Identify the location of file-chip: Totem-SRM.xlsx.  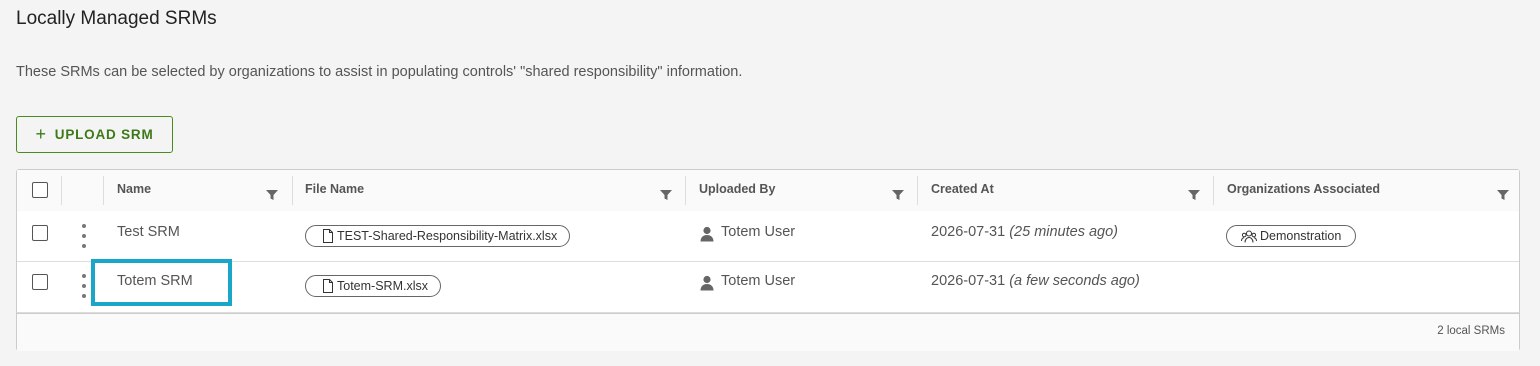
(373, 286).